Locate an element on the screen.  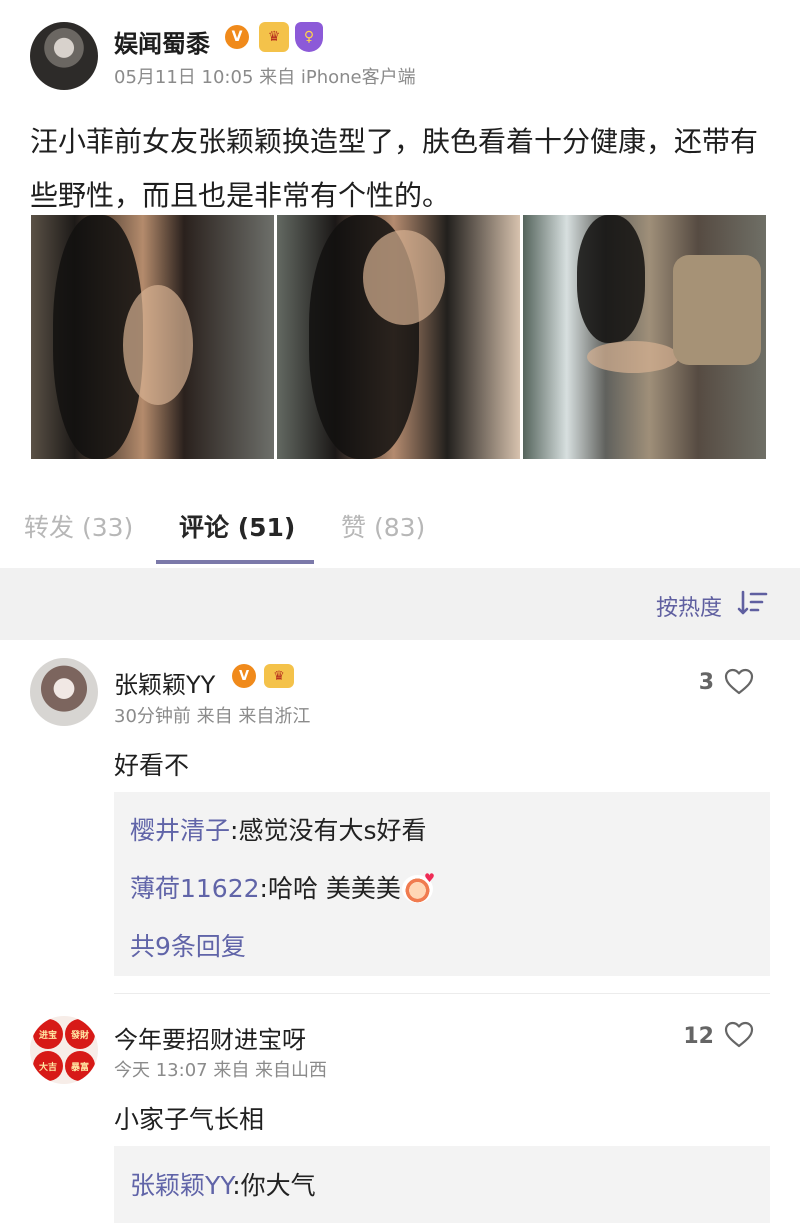
reply-box: 樱井清子:感觉没有大s好看 薄荷11622:哈哈 美美美 共9条回复 is located at coordinates (442, 884).